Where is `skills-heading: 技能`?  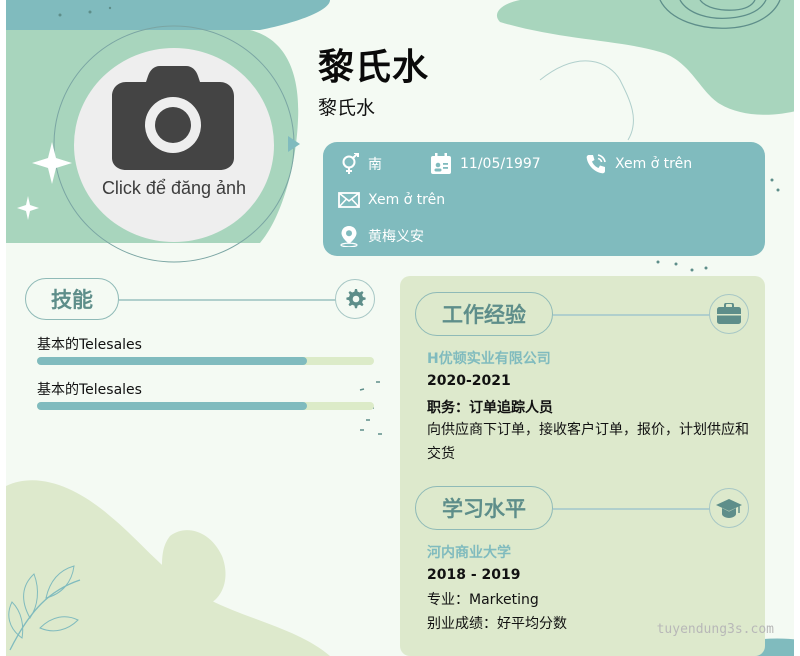
skills-heading: 技能 is located at coordinates (72, 299).